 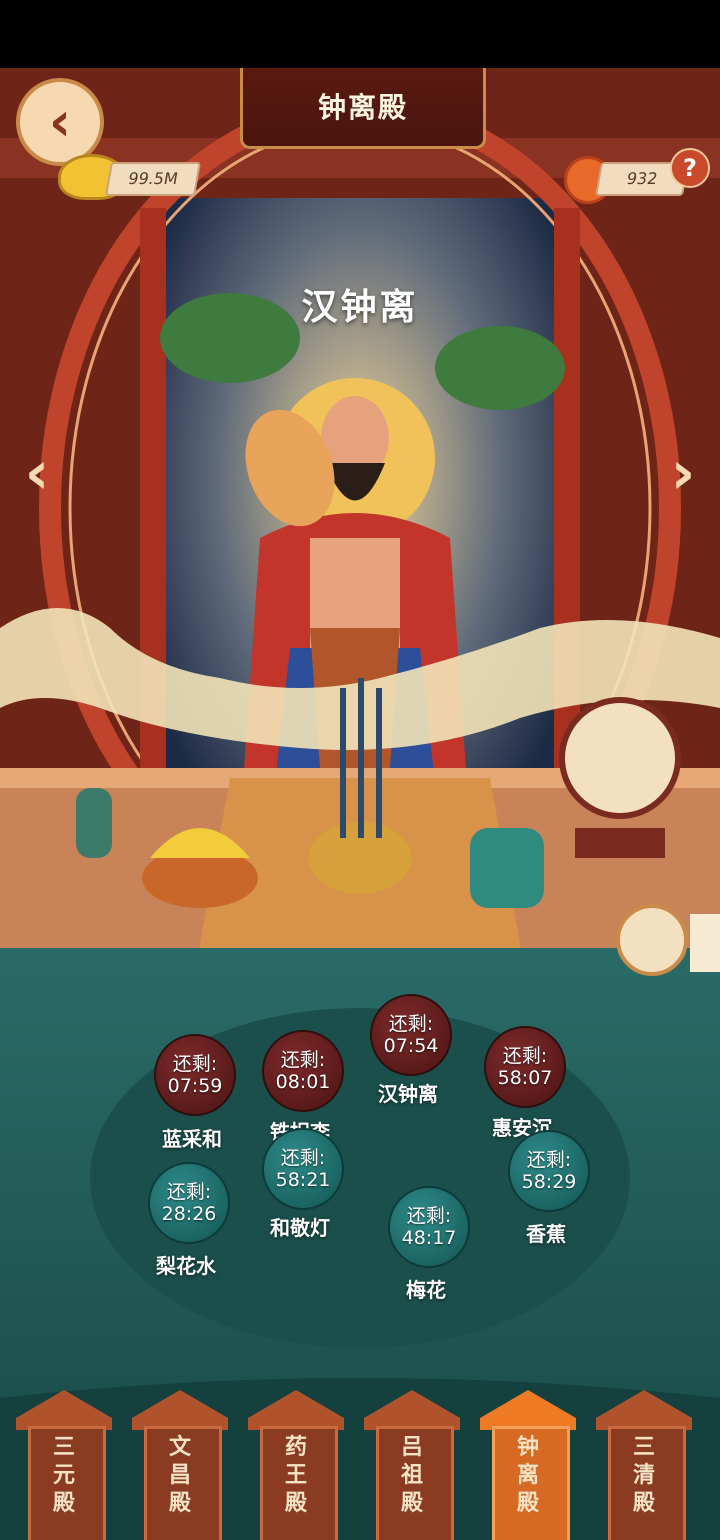 I want to click on timer-countdown: 58:29, so click(x=549, y=1182).